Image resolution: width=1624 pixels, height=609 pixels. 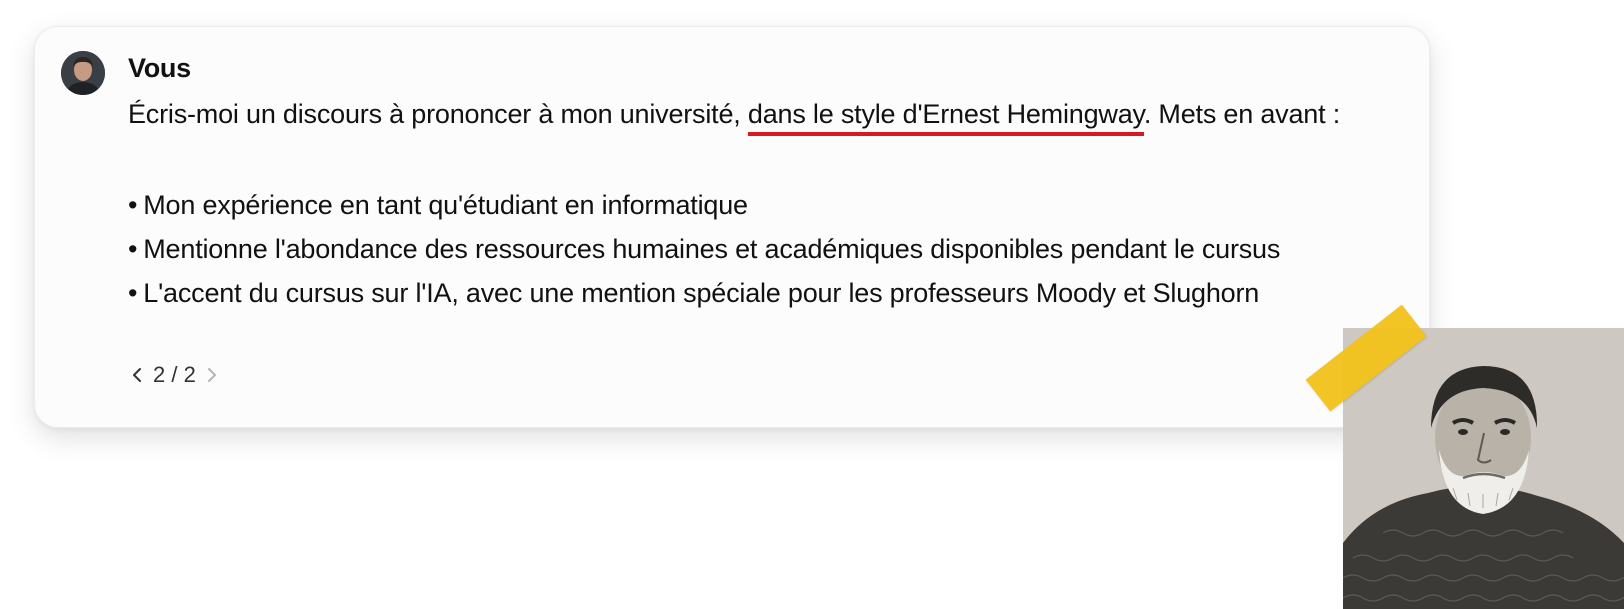 I want to click on chevron-left-icon, so click(x=137, y=375).